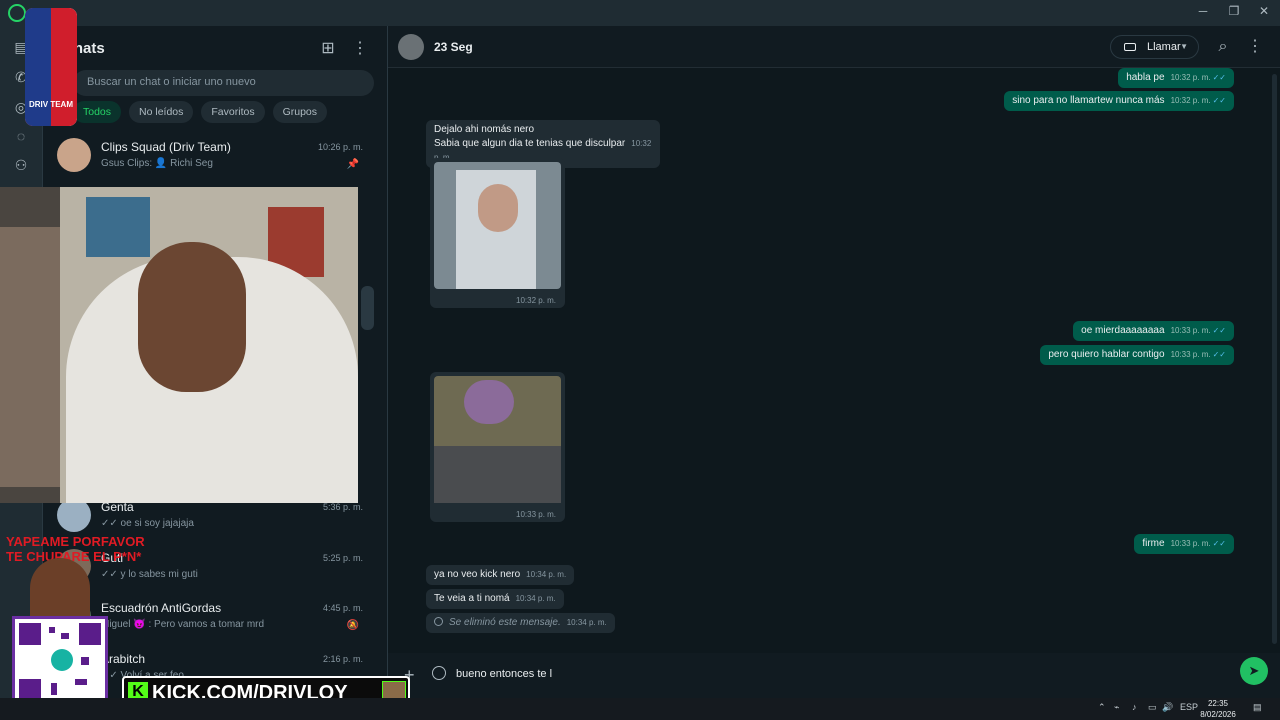 This screenshot has width=1280, height=720. I want to click on message-bubble: pero quiero hablar contigo 10:33 p. m. ✓✓, so click(1137, 355).